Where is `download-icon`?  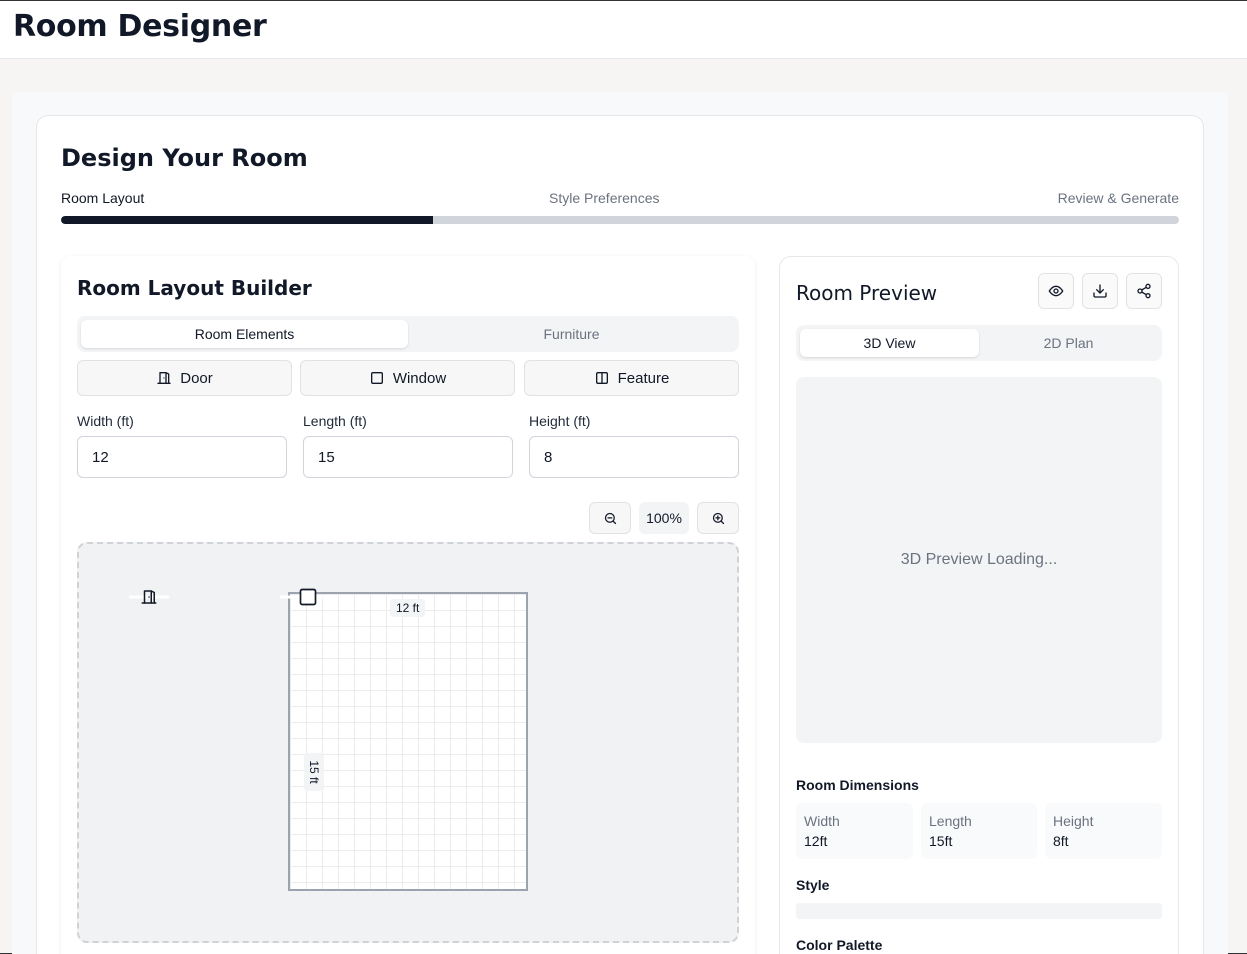
download-icon is located at coordinates (1100, 291).